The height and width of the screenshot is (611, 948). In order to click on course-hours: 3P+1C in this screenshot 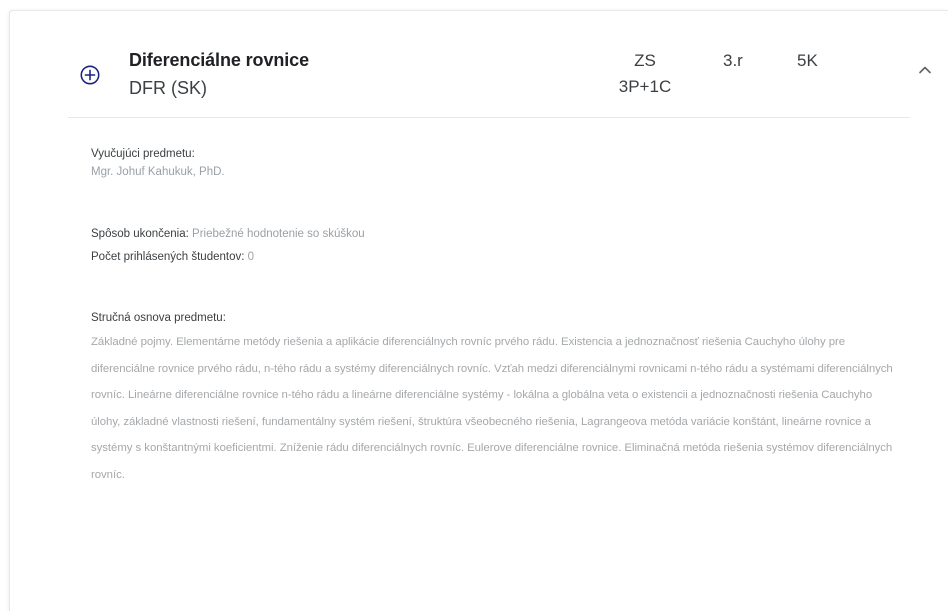, I will do `click(645, 86)`.